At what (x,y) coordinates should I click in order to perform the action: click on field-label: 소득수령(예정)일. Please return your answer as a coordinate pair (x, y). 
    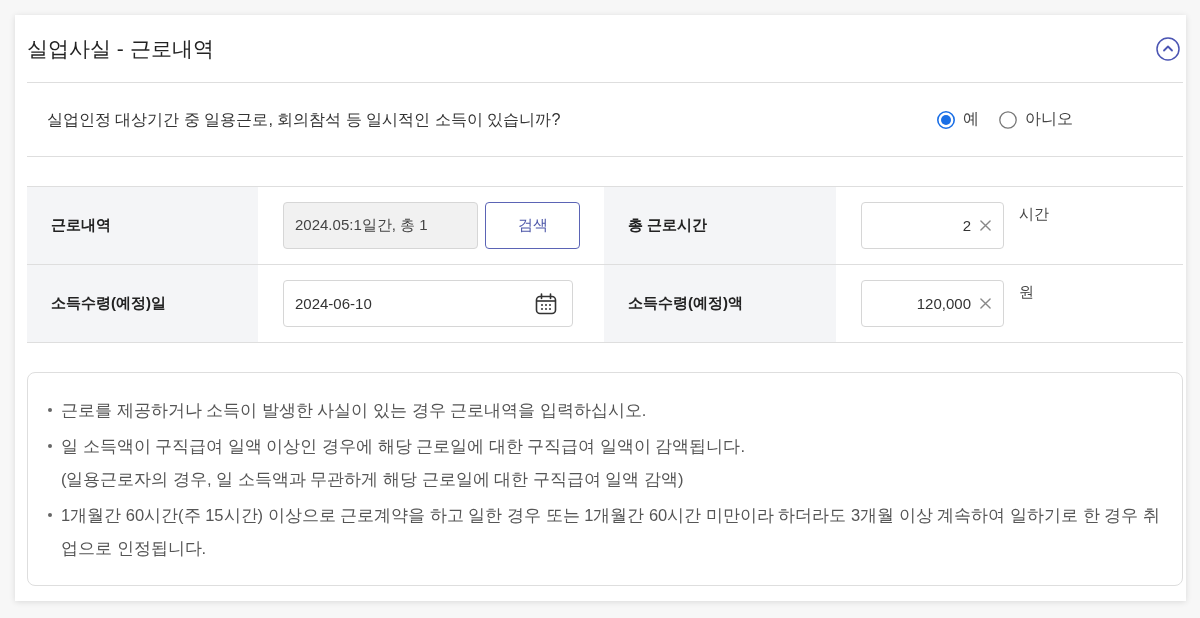
    Looking at the image, I should click on (142, 304).